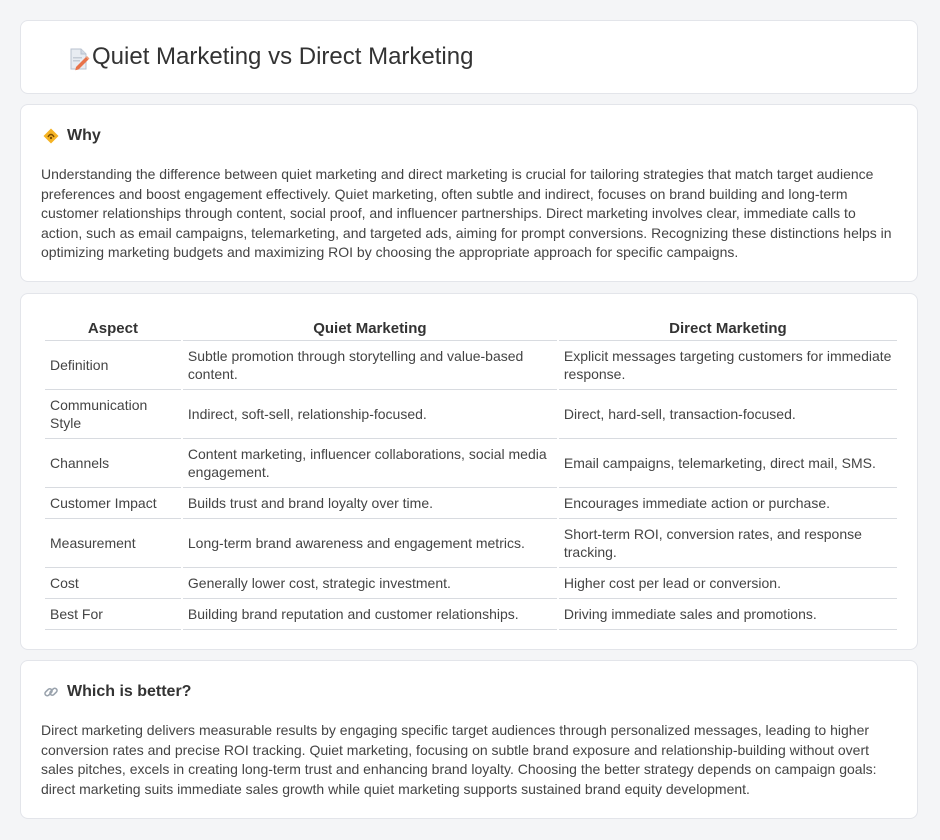  Describe the element at coordinates (84, 135) in the screenshot. I see `why-title: Why` at that location.